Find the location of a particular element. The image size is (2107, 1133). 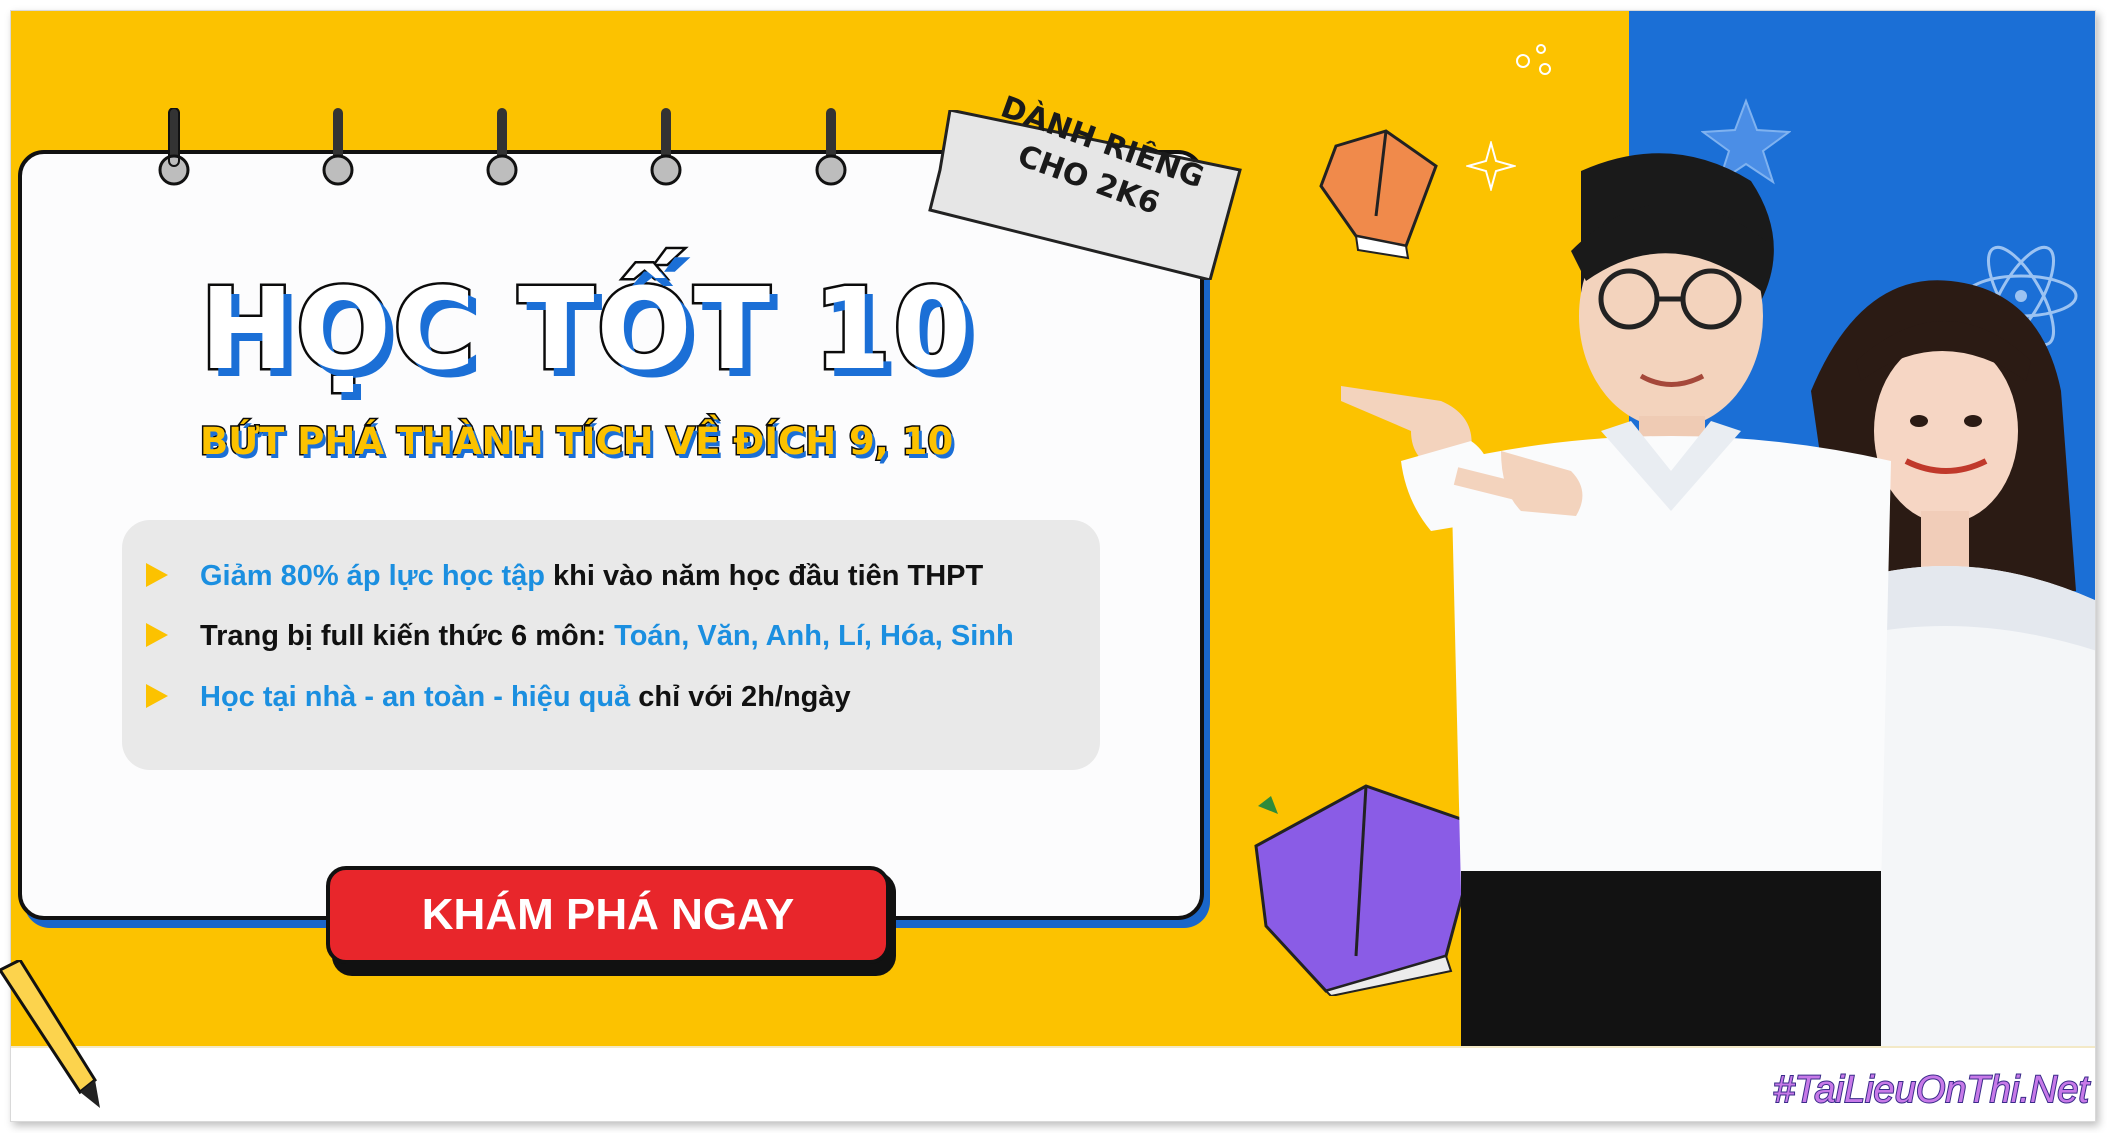

bottom-divider is located at coordinates (1053, 1047).